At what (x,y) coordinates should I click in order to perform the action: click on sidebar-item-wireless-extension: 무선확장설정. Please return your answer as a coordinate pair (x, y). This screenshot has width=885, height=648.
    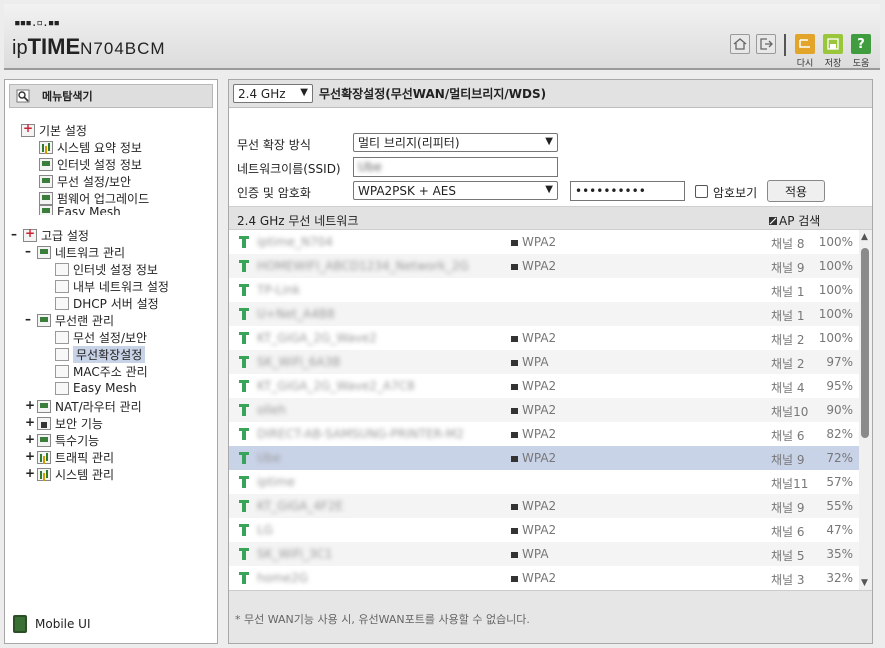
    Looking at the image, I should click on (100, 354).